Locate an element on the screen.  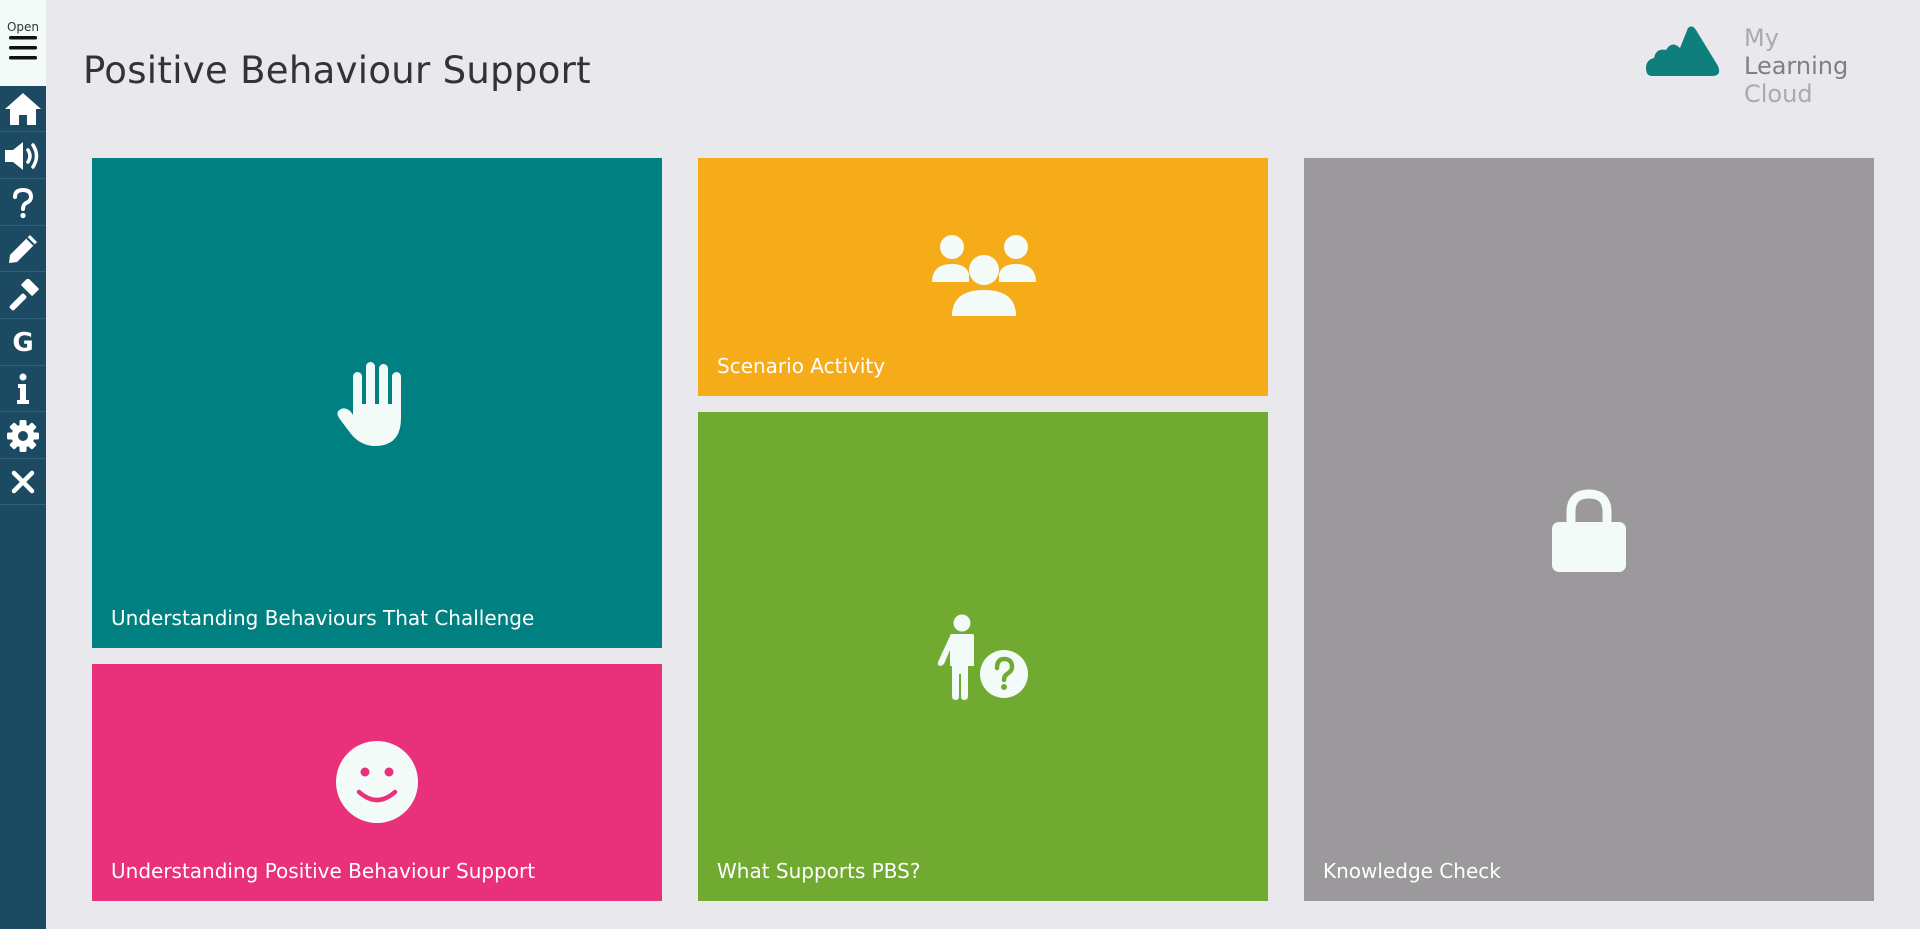
person-question-icon is located at coordinates (982, 657).